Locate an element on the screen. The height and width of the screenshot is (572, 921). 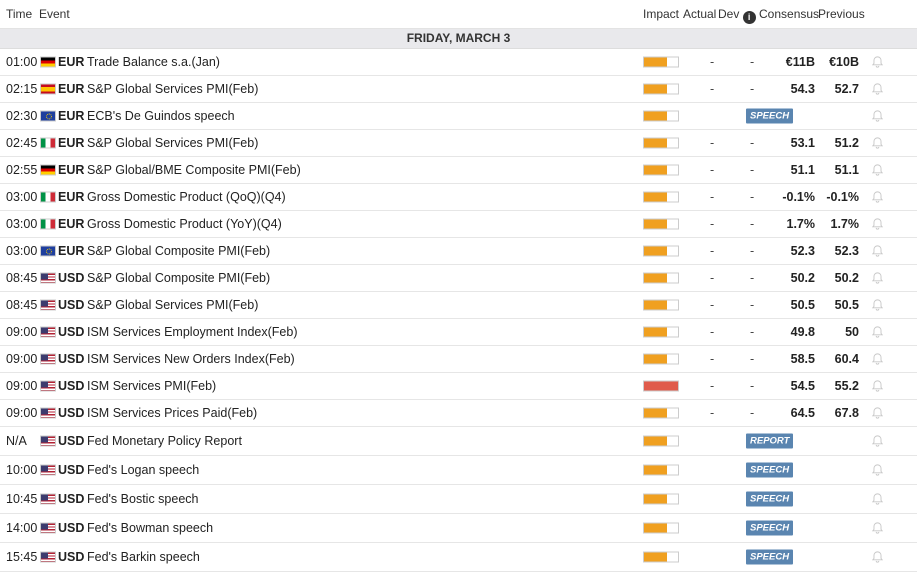
event-name: Trade Balance s.a.(Jan) is located at coordinates (153, 62).